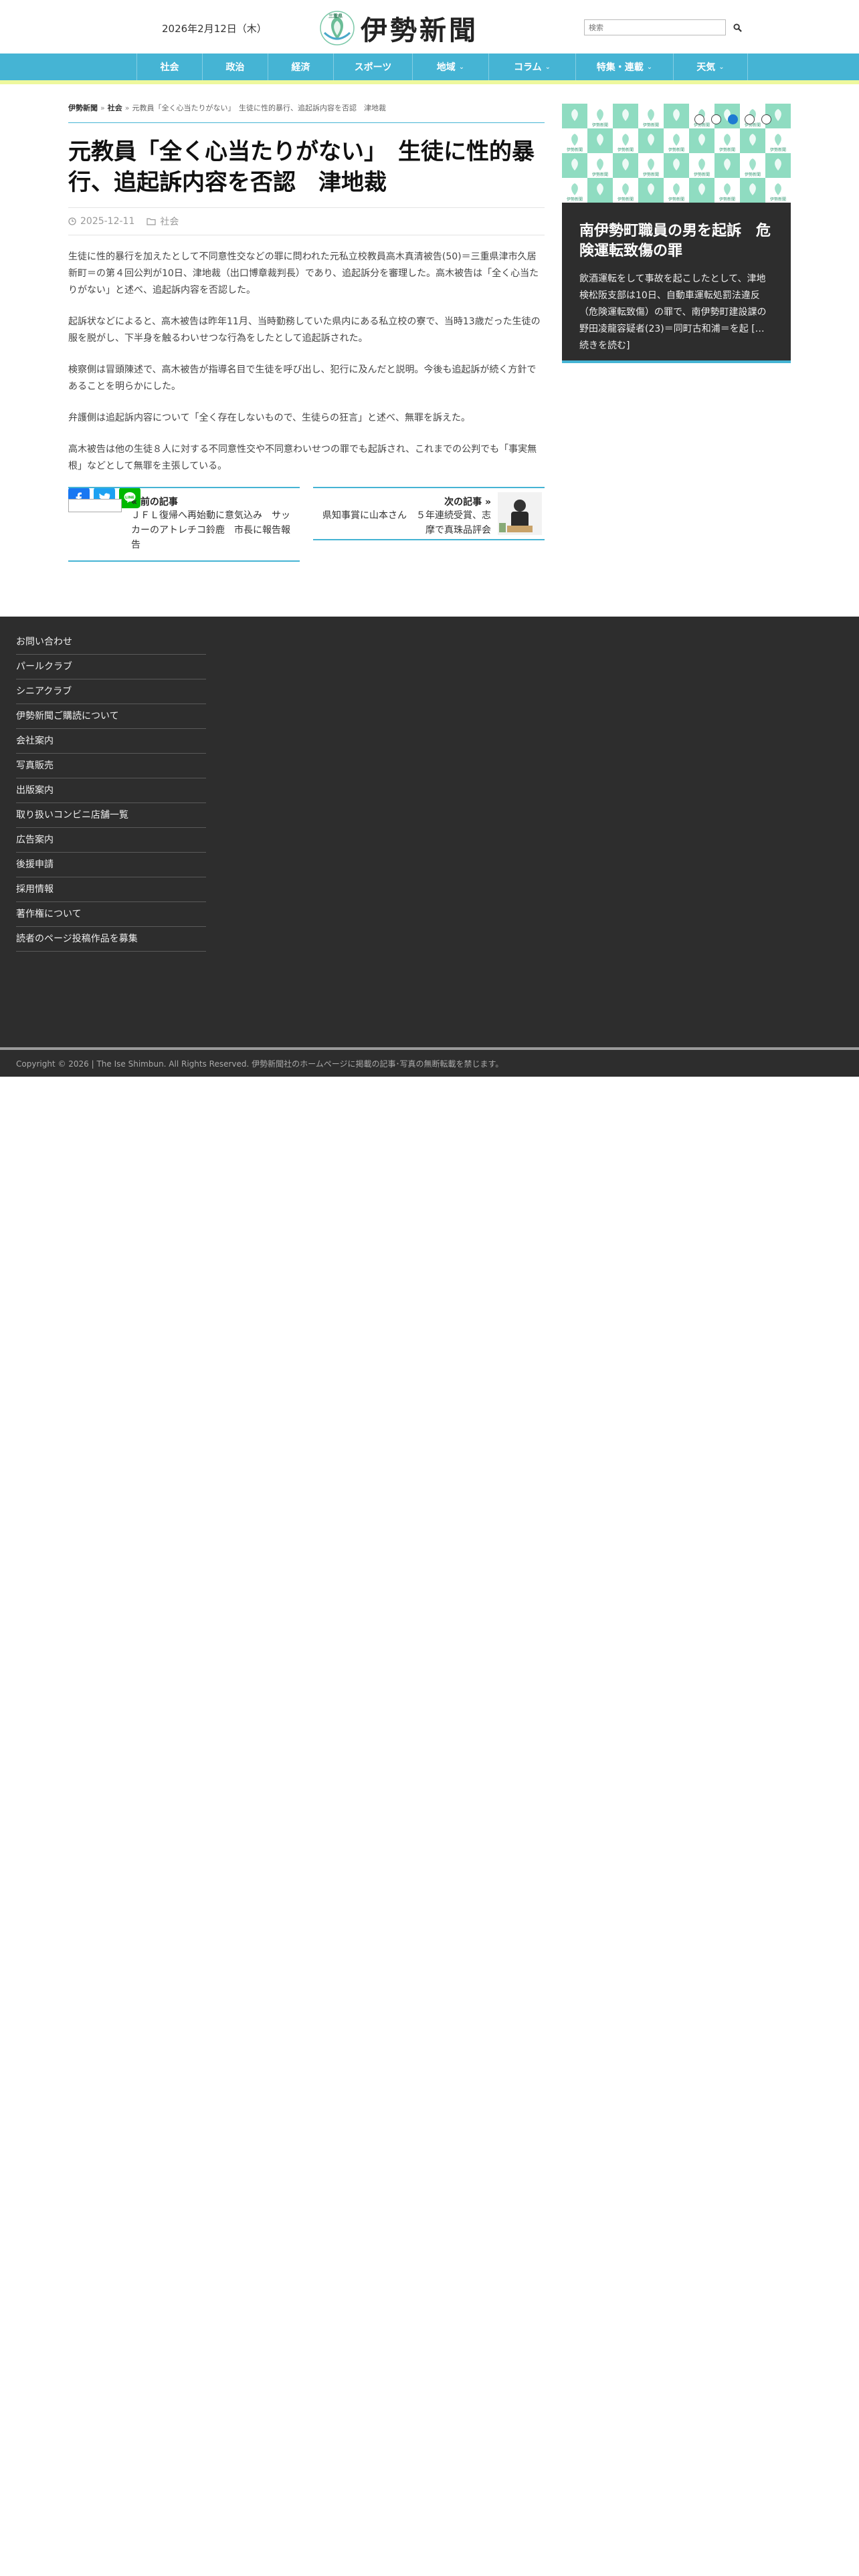 Image resolution: width=859 pixels, height=2576 pixels. I want to click on site-header: 2026年2月12日（木） 三重県 伊勢新聞, so click(429, 27).